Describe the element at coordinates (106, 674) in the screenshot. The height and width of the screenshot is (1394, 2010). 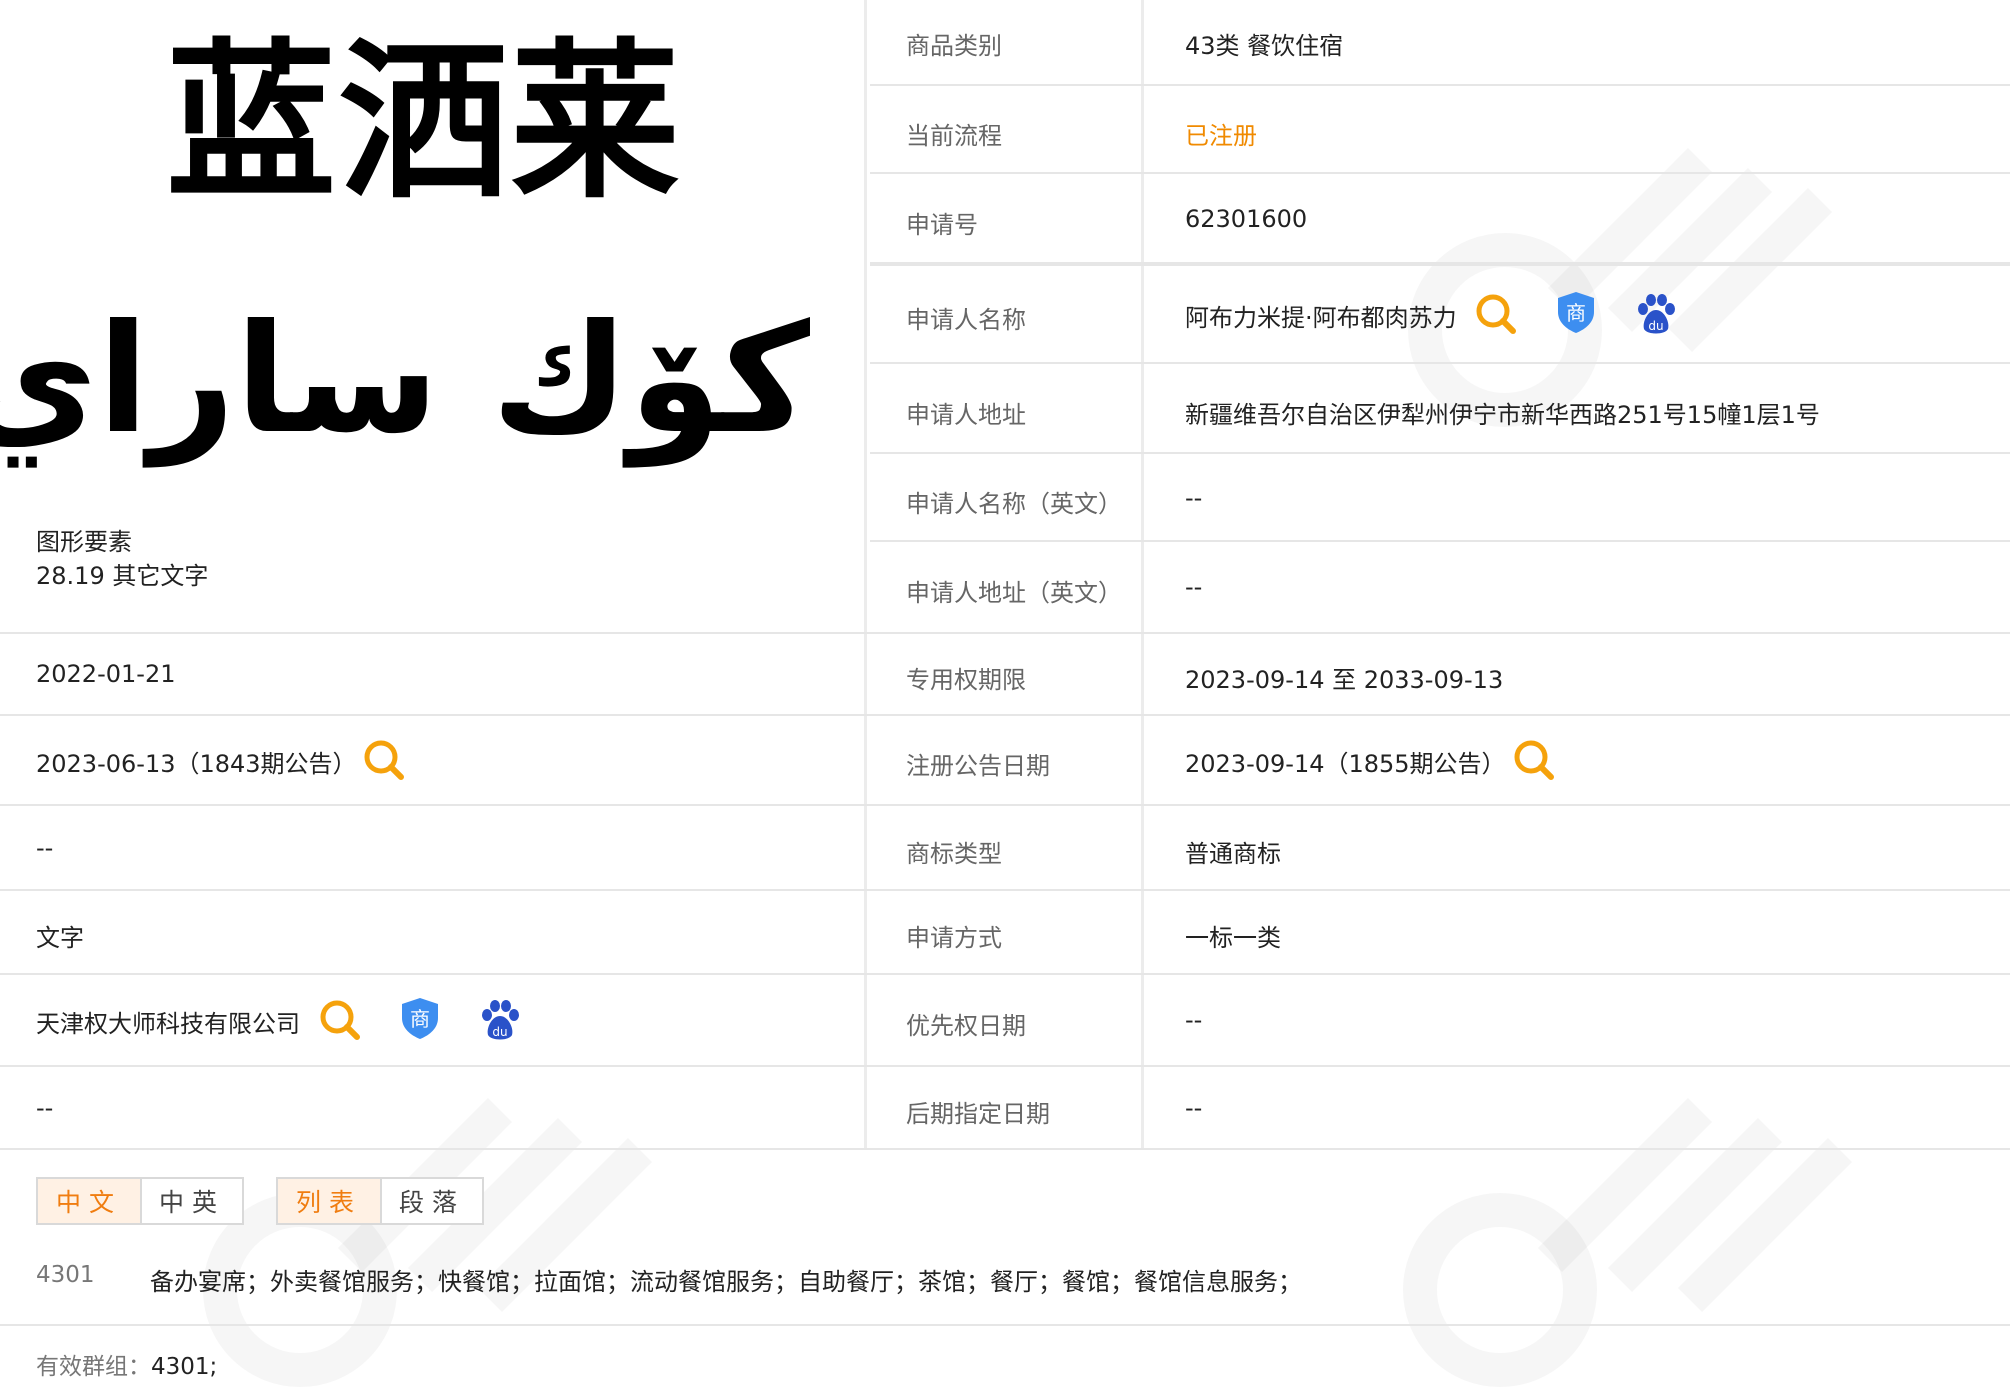
I see `application-date: 2022-01-21` at that location.